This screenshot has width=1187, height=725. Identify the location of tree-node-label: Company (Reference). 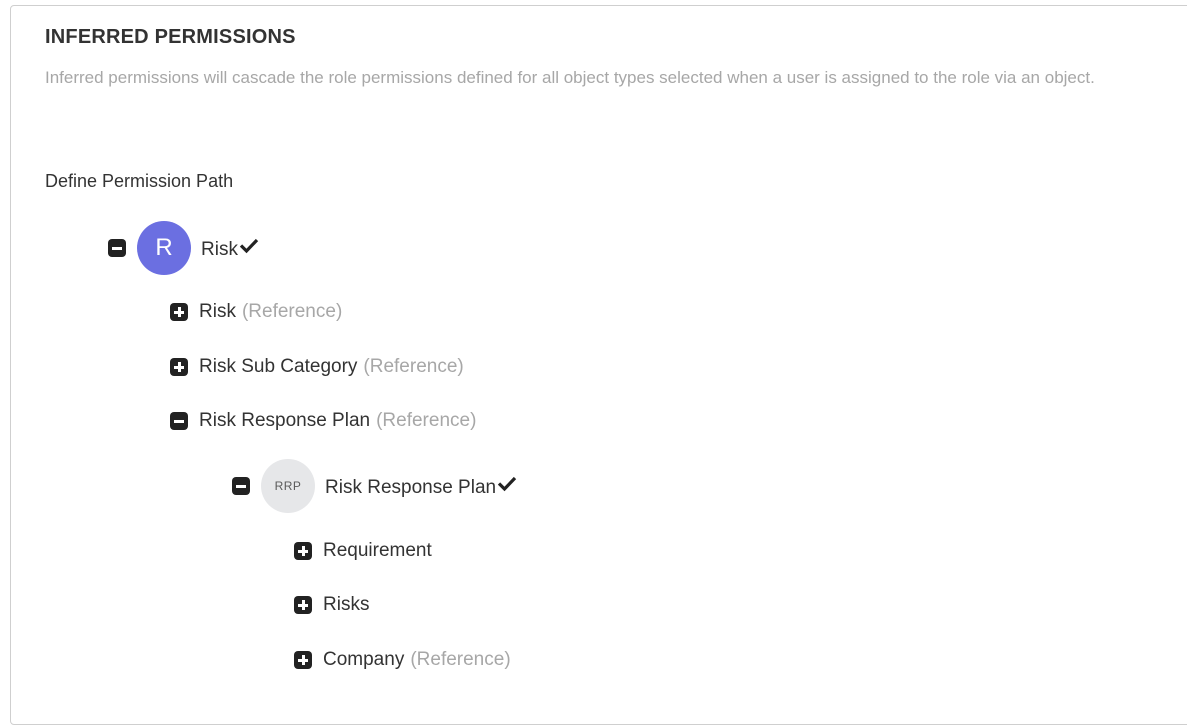
(417, 660).